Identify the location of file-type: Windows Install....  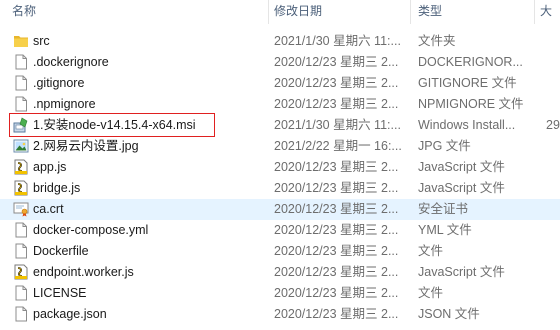
(467, 125).